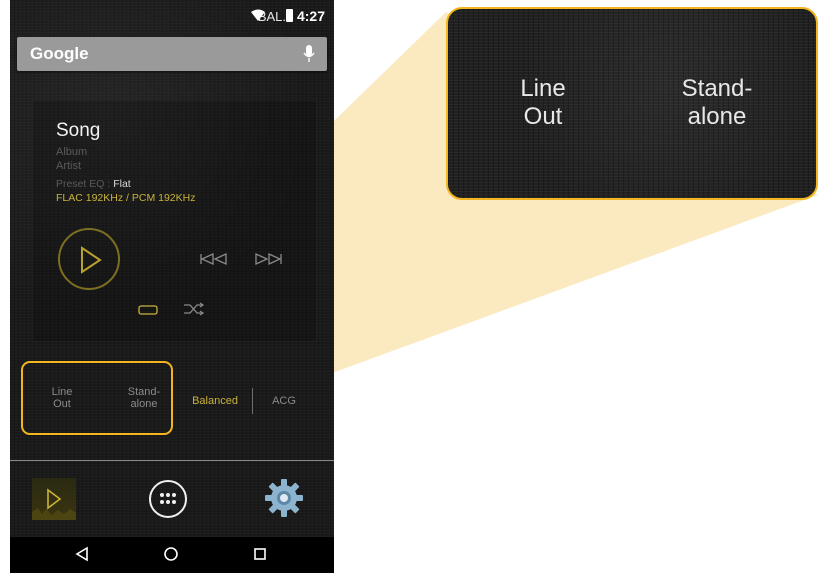  What do you see at coordinates (260, 554) in the screenshot?
I see `recents-icon` at bounding box center [260, 554].